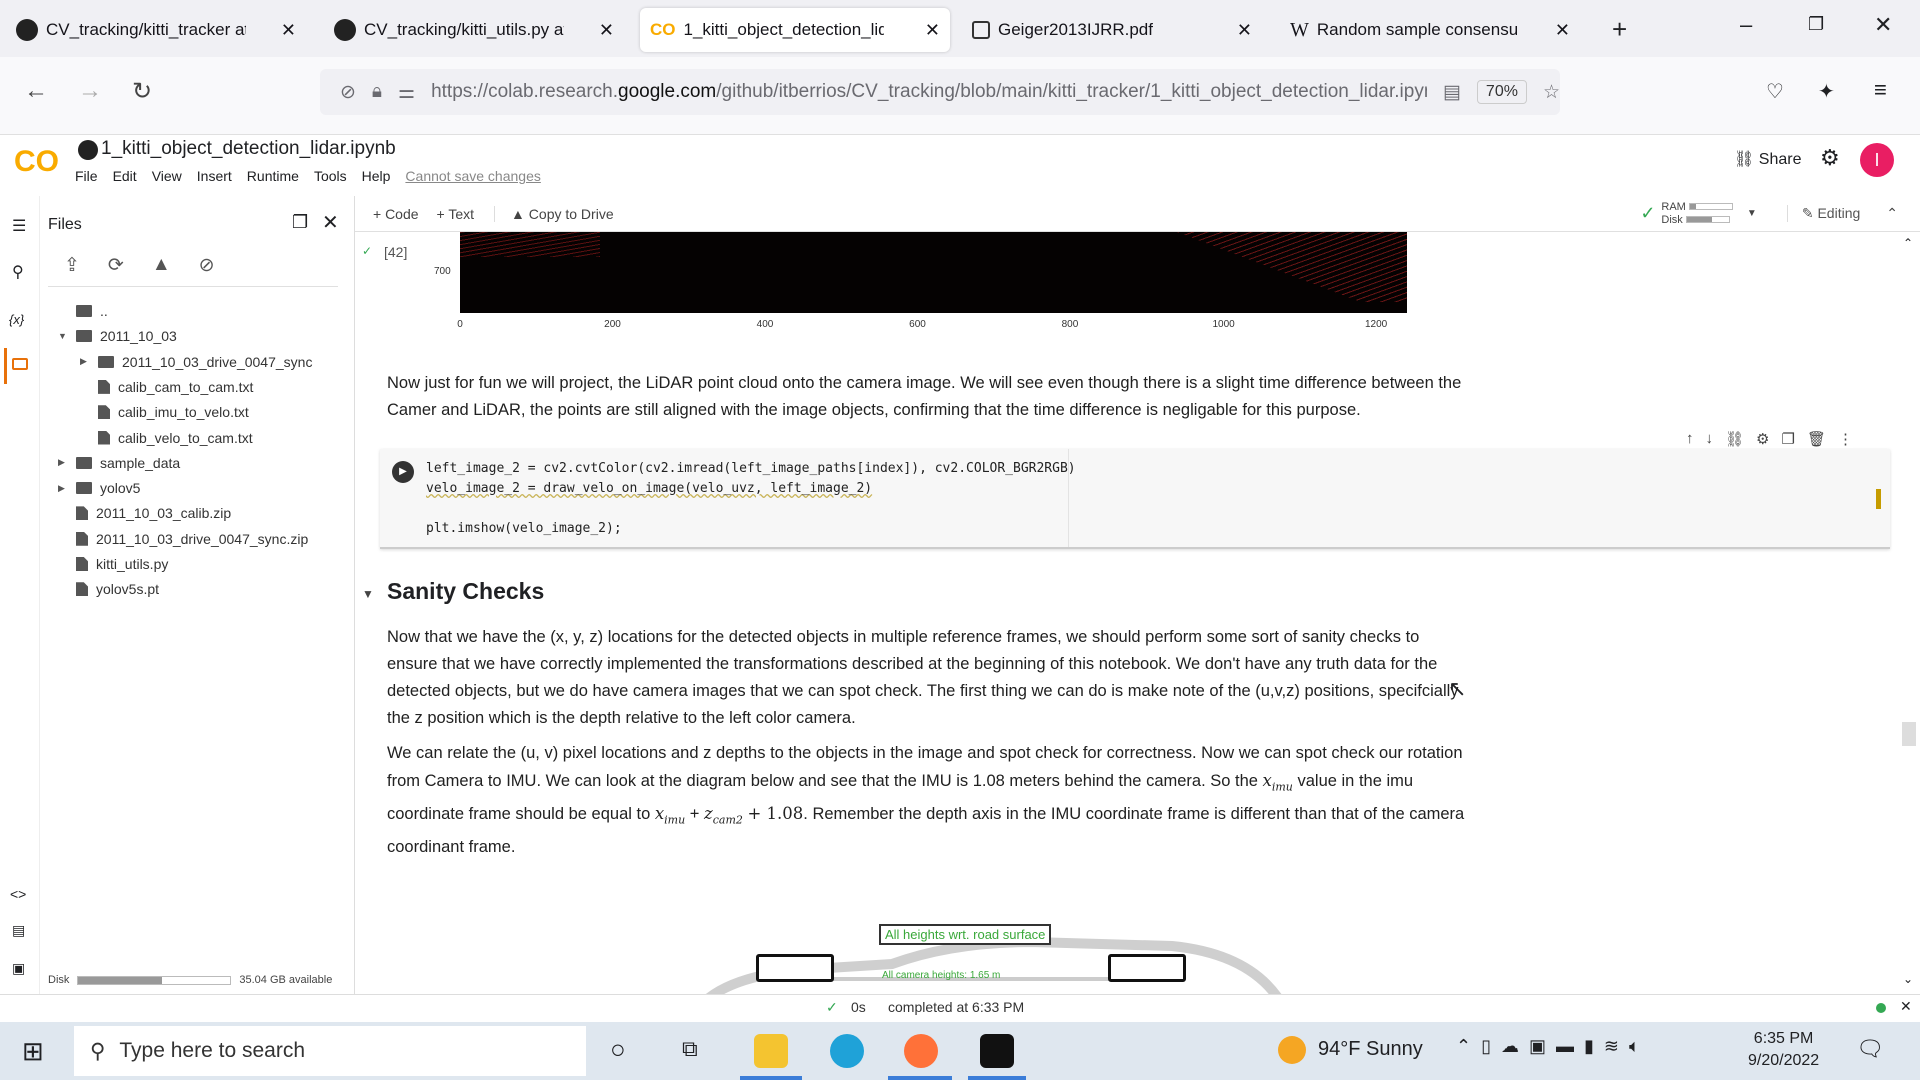 The height and width of the screenshot is (1080, 1920). Describe the element at coordinates (1908, 243) in the screenshot. I see `scroll-up-icon: ⌃` at that location.